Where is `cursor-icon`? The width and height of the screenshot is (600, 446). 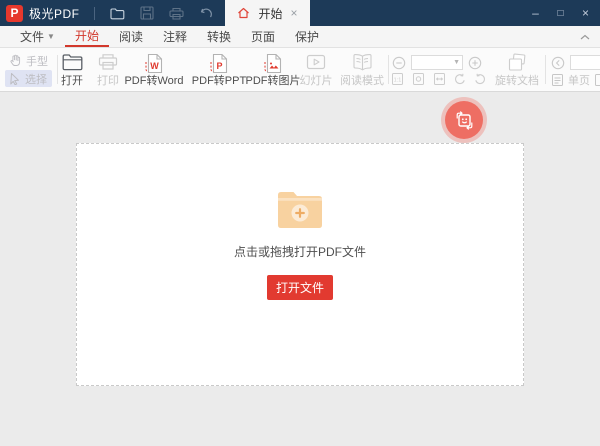 cursor-icon is located at coordinates (15, 78).